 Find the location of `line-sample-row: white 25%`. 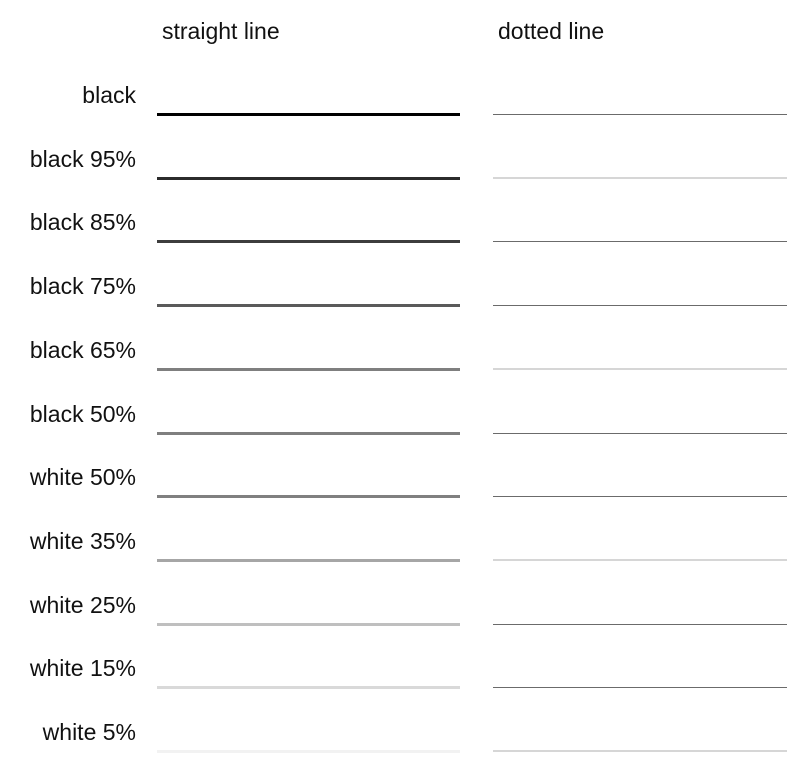

line-sample-row: white 25% is located at coordinates (402, 608).